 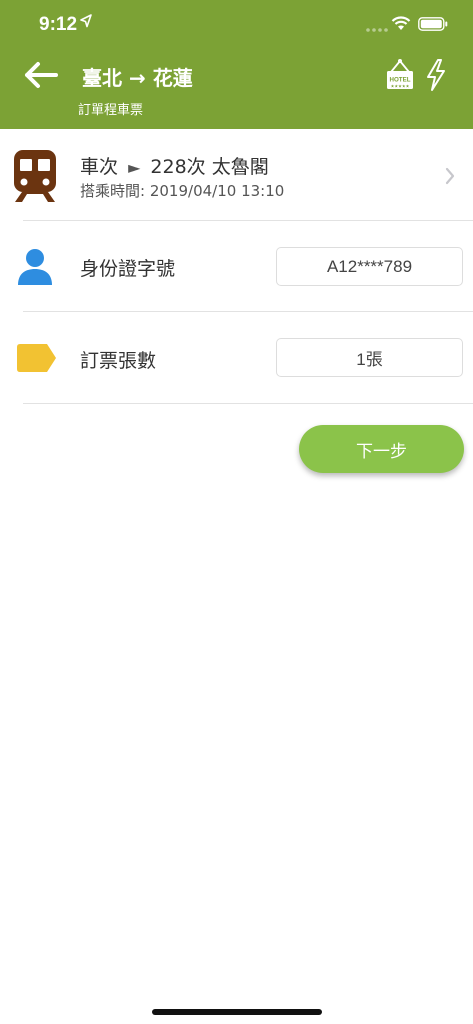 What do you see at coordinates (134, 167) in the screenshot?
I see `train-arrow: ►` at bounding box center [134, 167].